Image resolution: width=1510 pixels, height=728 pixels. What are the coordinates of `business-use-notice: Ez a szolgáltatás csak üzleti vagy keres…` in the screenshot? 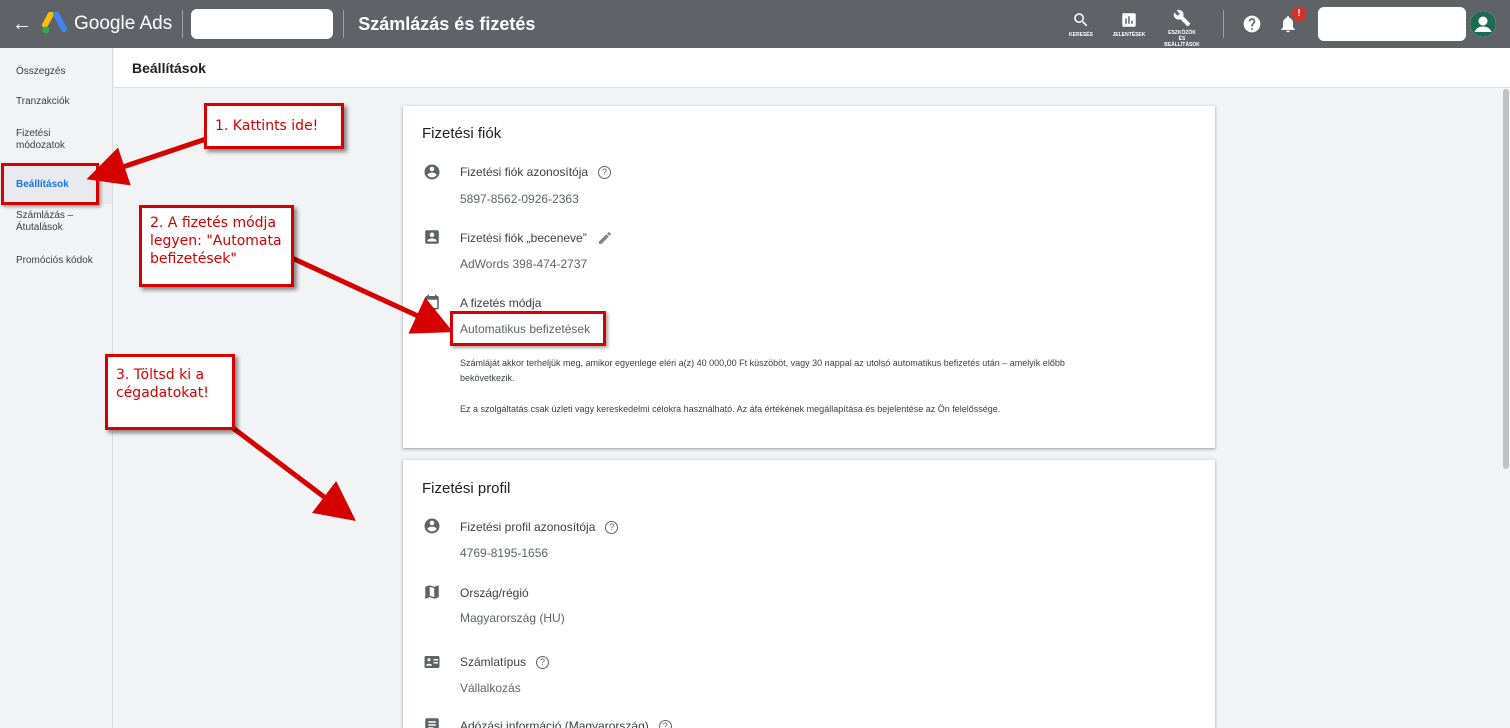 It's located at (730, 409).